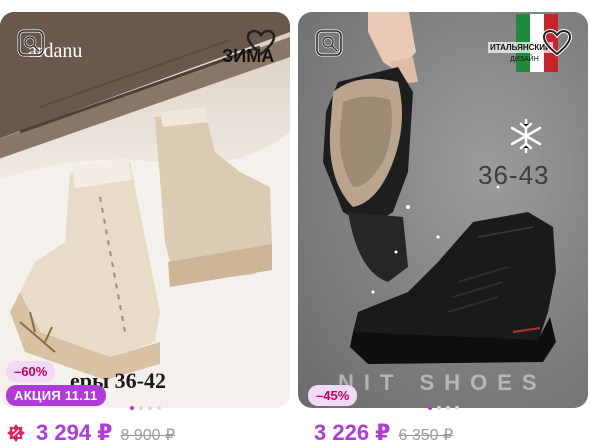 Image resolution: width=590 pixels, height=448 pixels. Describe the element at coordinates (526, 136) in the screenshot. I see `snowflake-icon` at that location.